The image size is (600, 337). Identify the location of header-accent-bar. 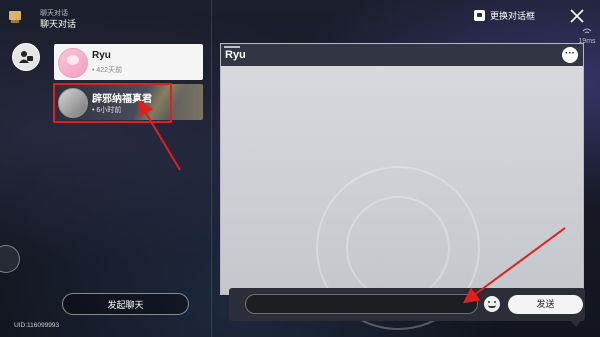
(232, 47).